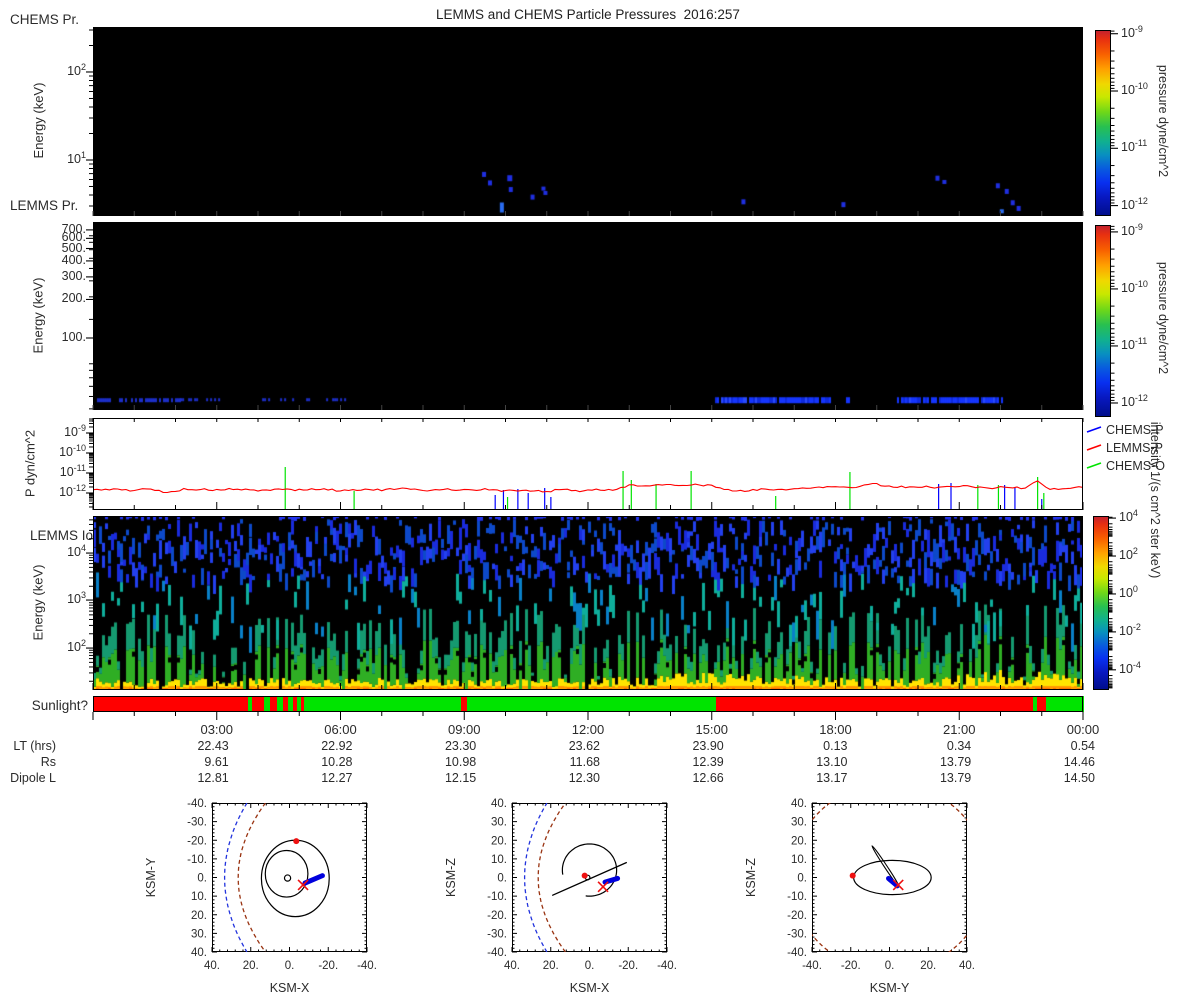  Describe the element at coordinates (216, 762) in the screenshot. I see `ephemeris-value: 9.61` at that location.